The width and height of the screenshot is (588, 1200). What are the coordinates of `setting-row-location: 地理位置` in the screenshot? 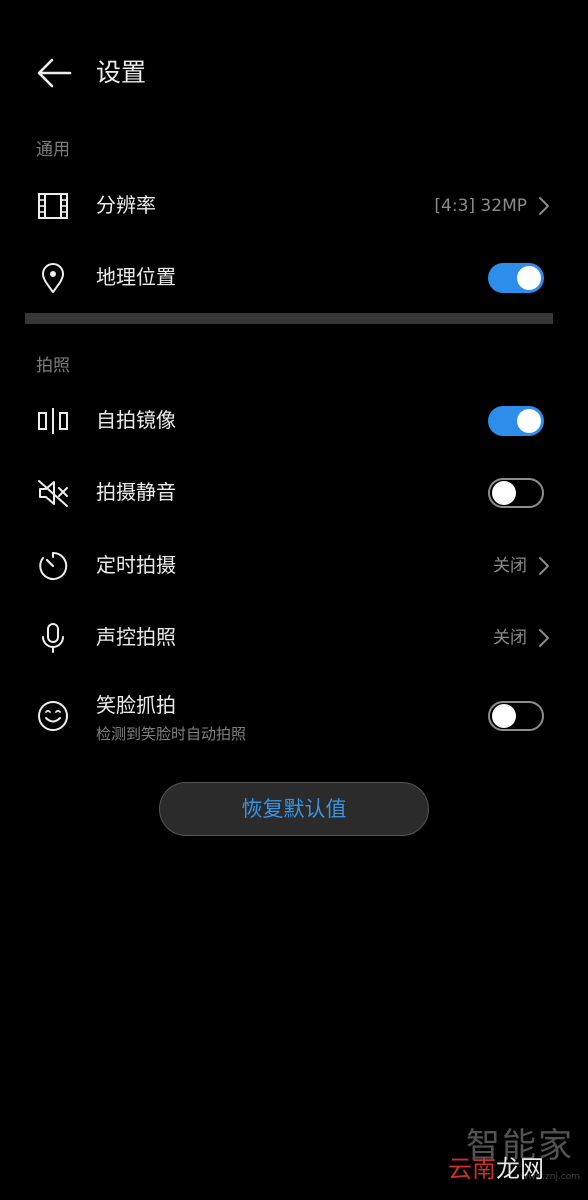 It's located at (294, 277).